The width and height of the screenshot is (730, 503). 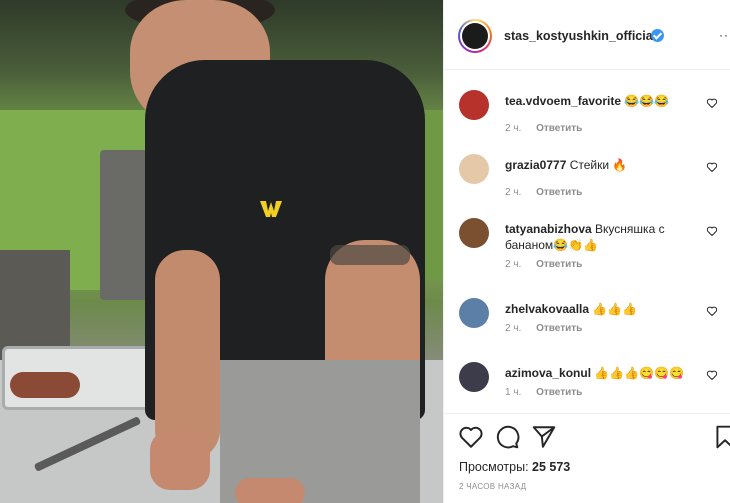 What do you see at coordinates (615, 309) in the screenshot?
I see `comment-body: 👍👍👍` at bounding box center [615, 309].